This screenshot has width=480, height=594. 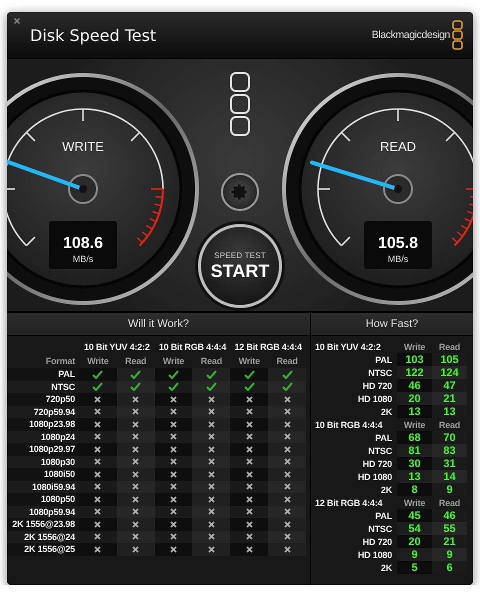 I want to click on group-heading: 10 Bit RGB 4:4:4, so click(x=349, y=424).